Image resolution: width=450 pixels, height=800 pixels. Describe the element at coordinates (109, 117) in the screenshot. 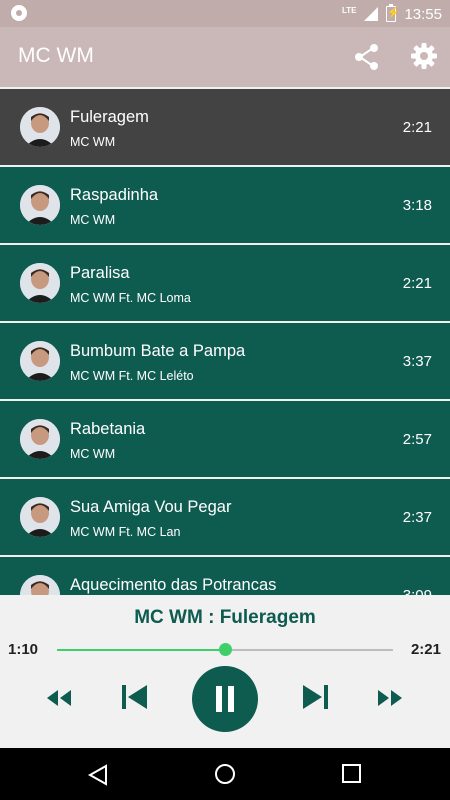

I see `song-title: Fuleragem` at that location.